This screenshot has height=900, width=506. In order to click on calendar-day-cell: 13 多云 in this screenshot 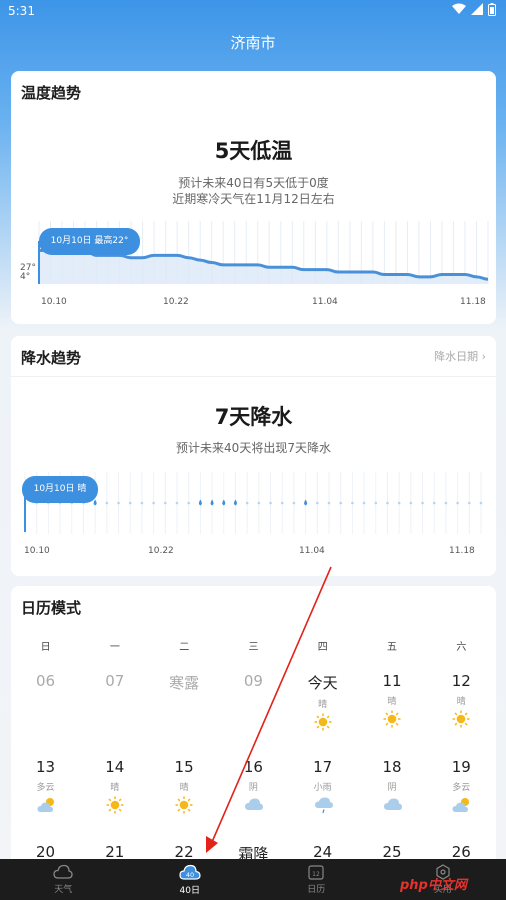, I will do `click(45, 786)`.